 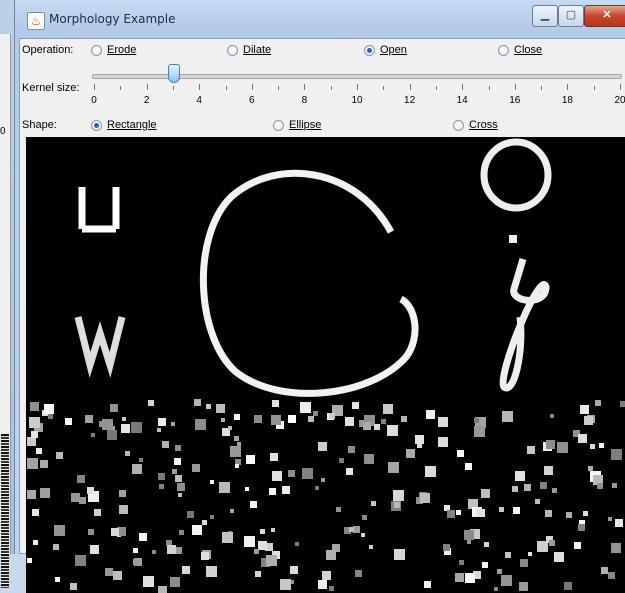 I want to click on radio-open: Open, so click(x=385, y=50).